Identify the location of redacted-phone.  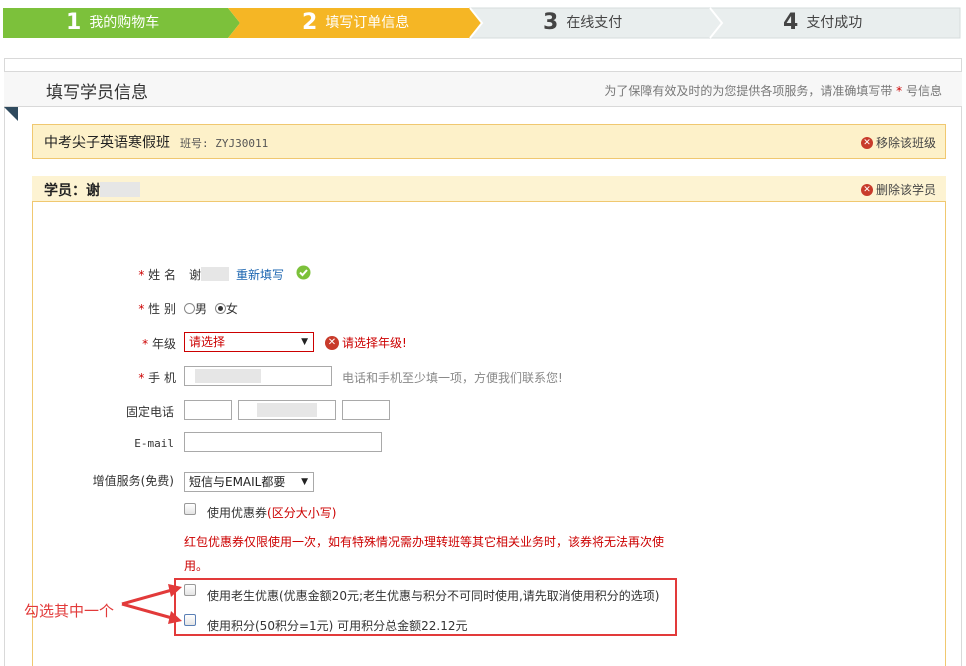
(287, 410).